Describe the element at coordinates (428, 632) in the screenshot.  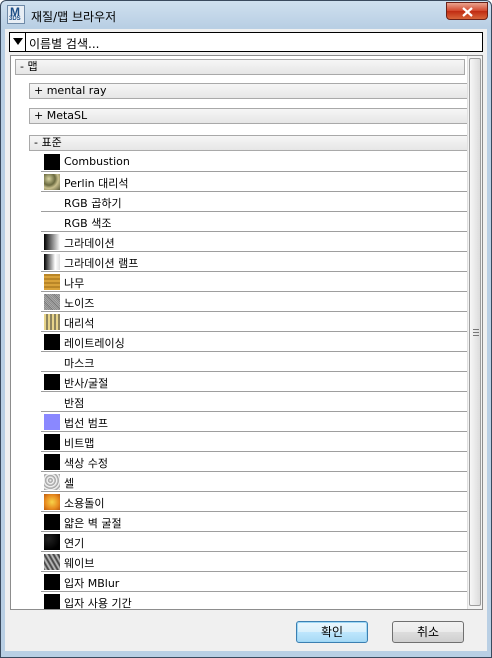
I see `cancel-button: 취소` at that location.